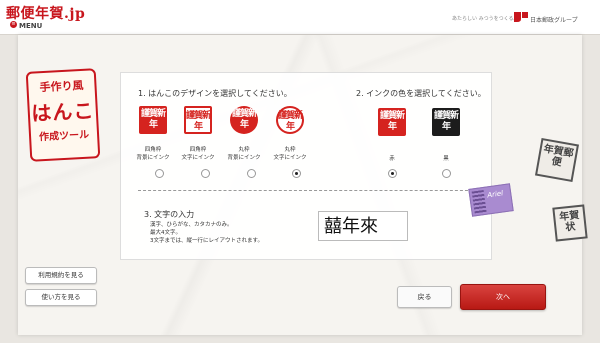  What do you see at coordinates (159, 173) in the screenshot?
I see `design-option-1-radio` at bounding box center [159, 173].